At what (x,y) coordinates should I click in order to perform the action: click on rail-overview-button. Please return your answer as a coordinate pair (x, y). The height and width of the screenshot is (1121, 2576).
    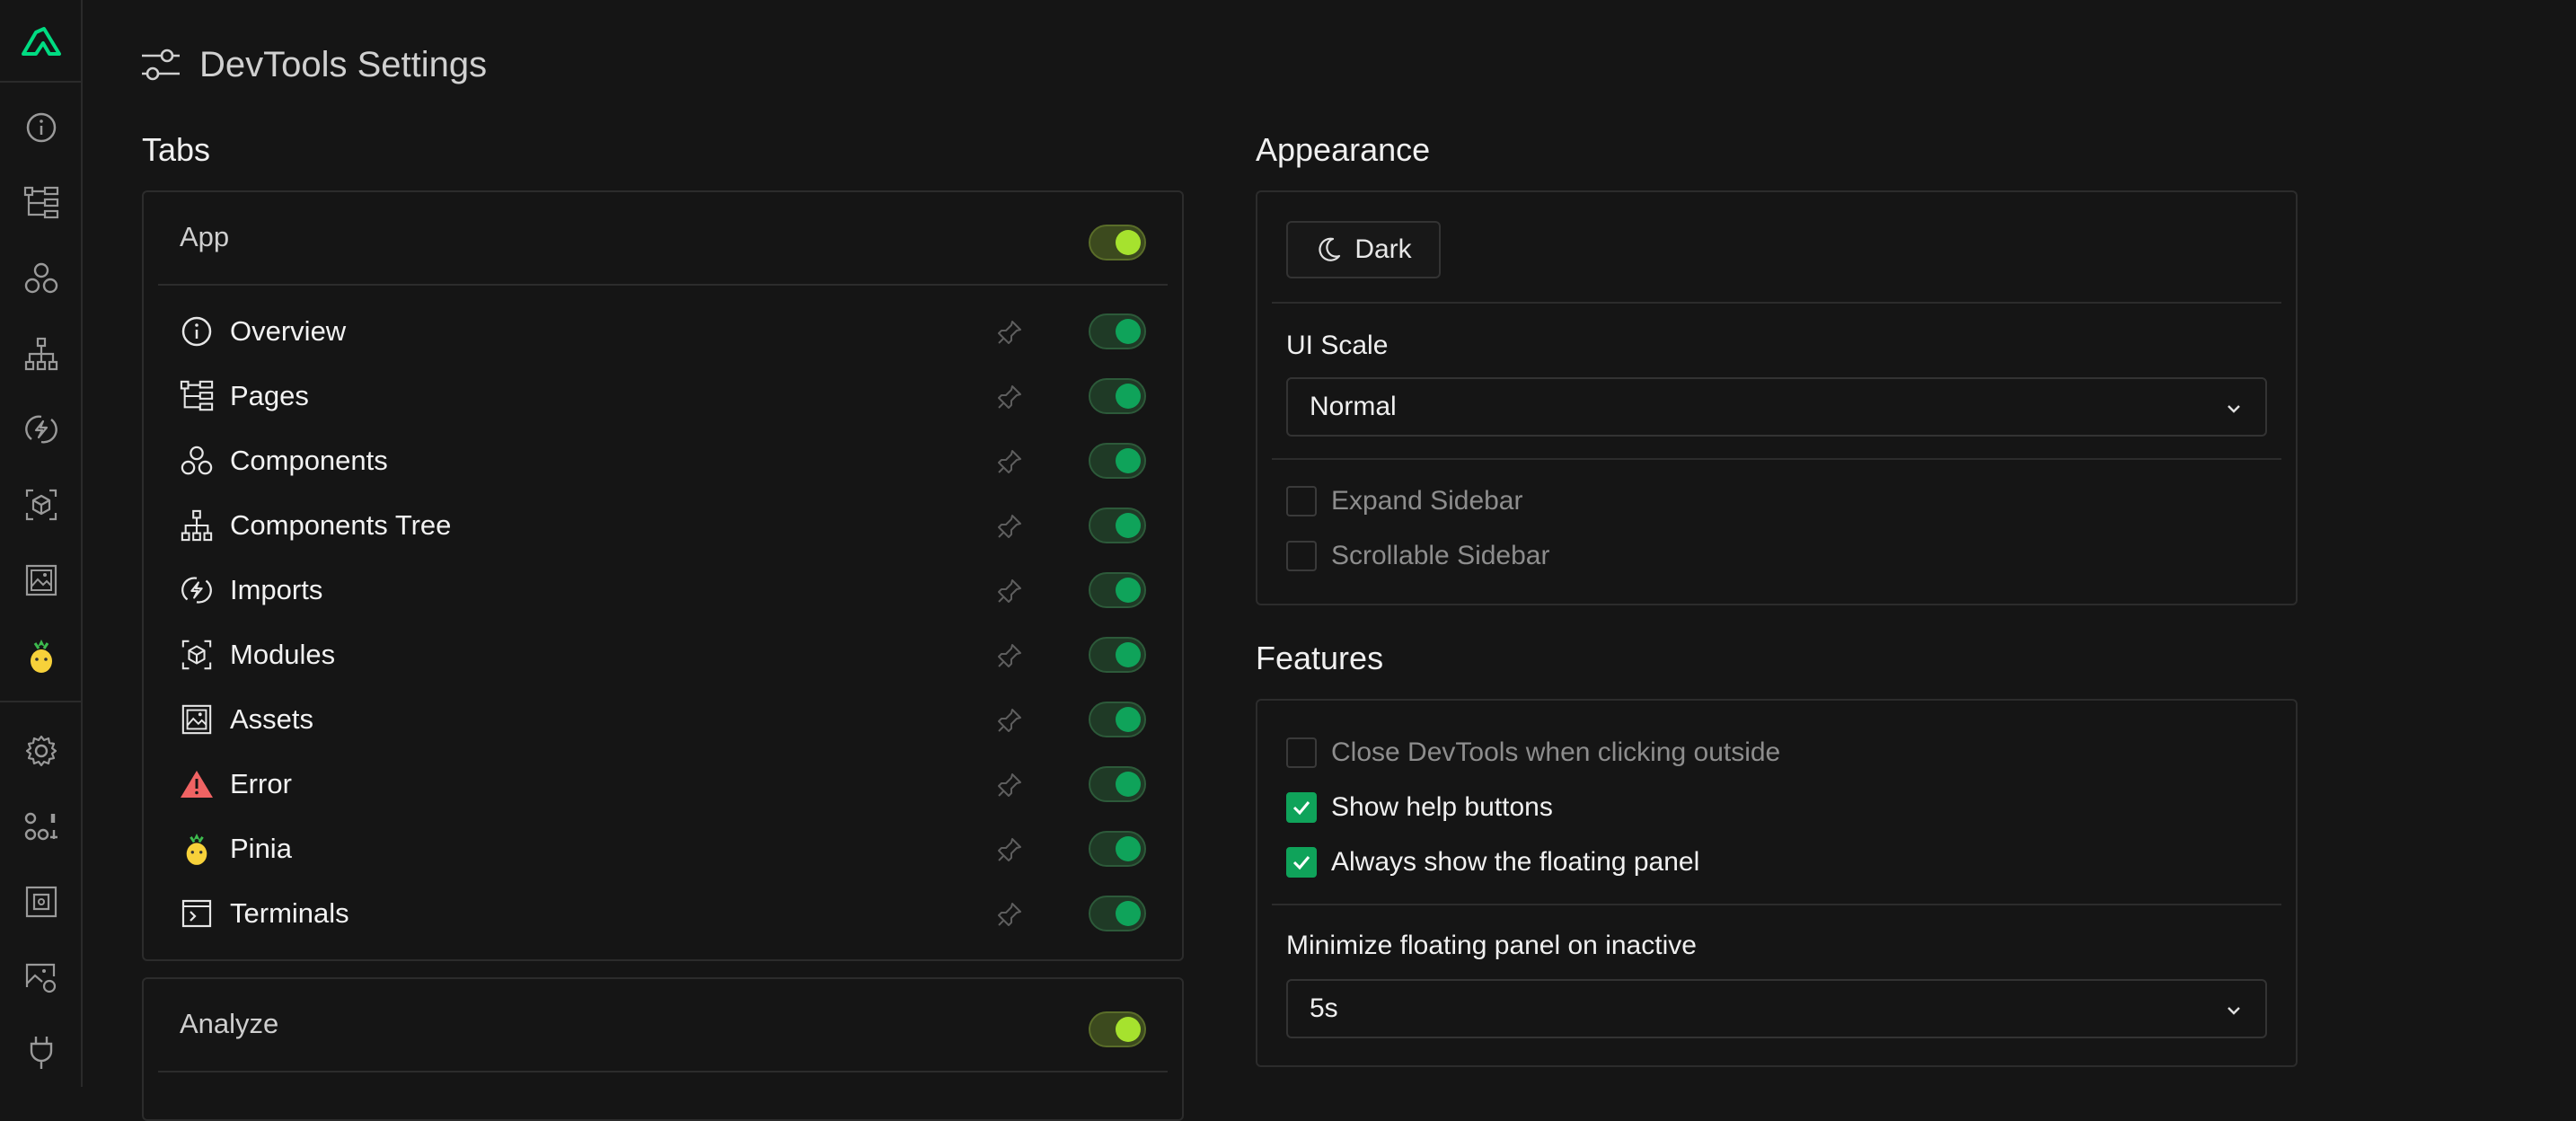
    Looking at the image, I should click on (41, 127).